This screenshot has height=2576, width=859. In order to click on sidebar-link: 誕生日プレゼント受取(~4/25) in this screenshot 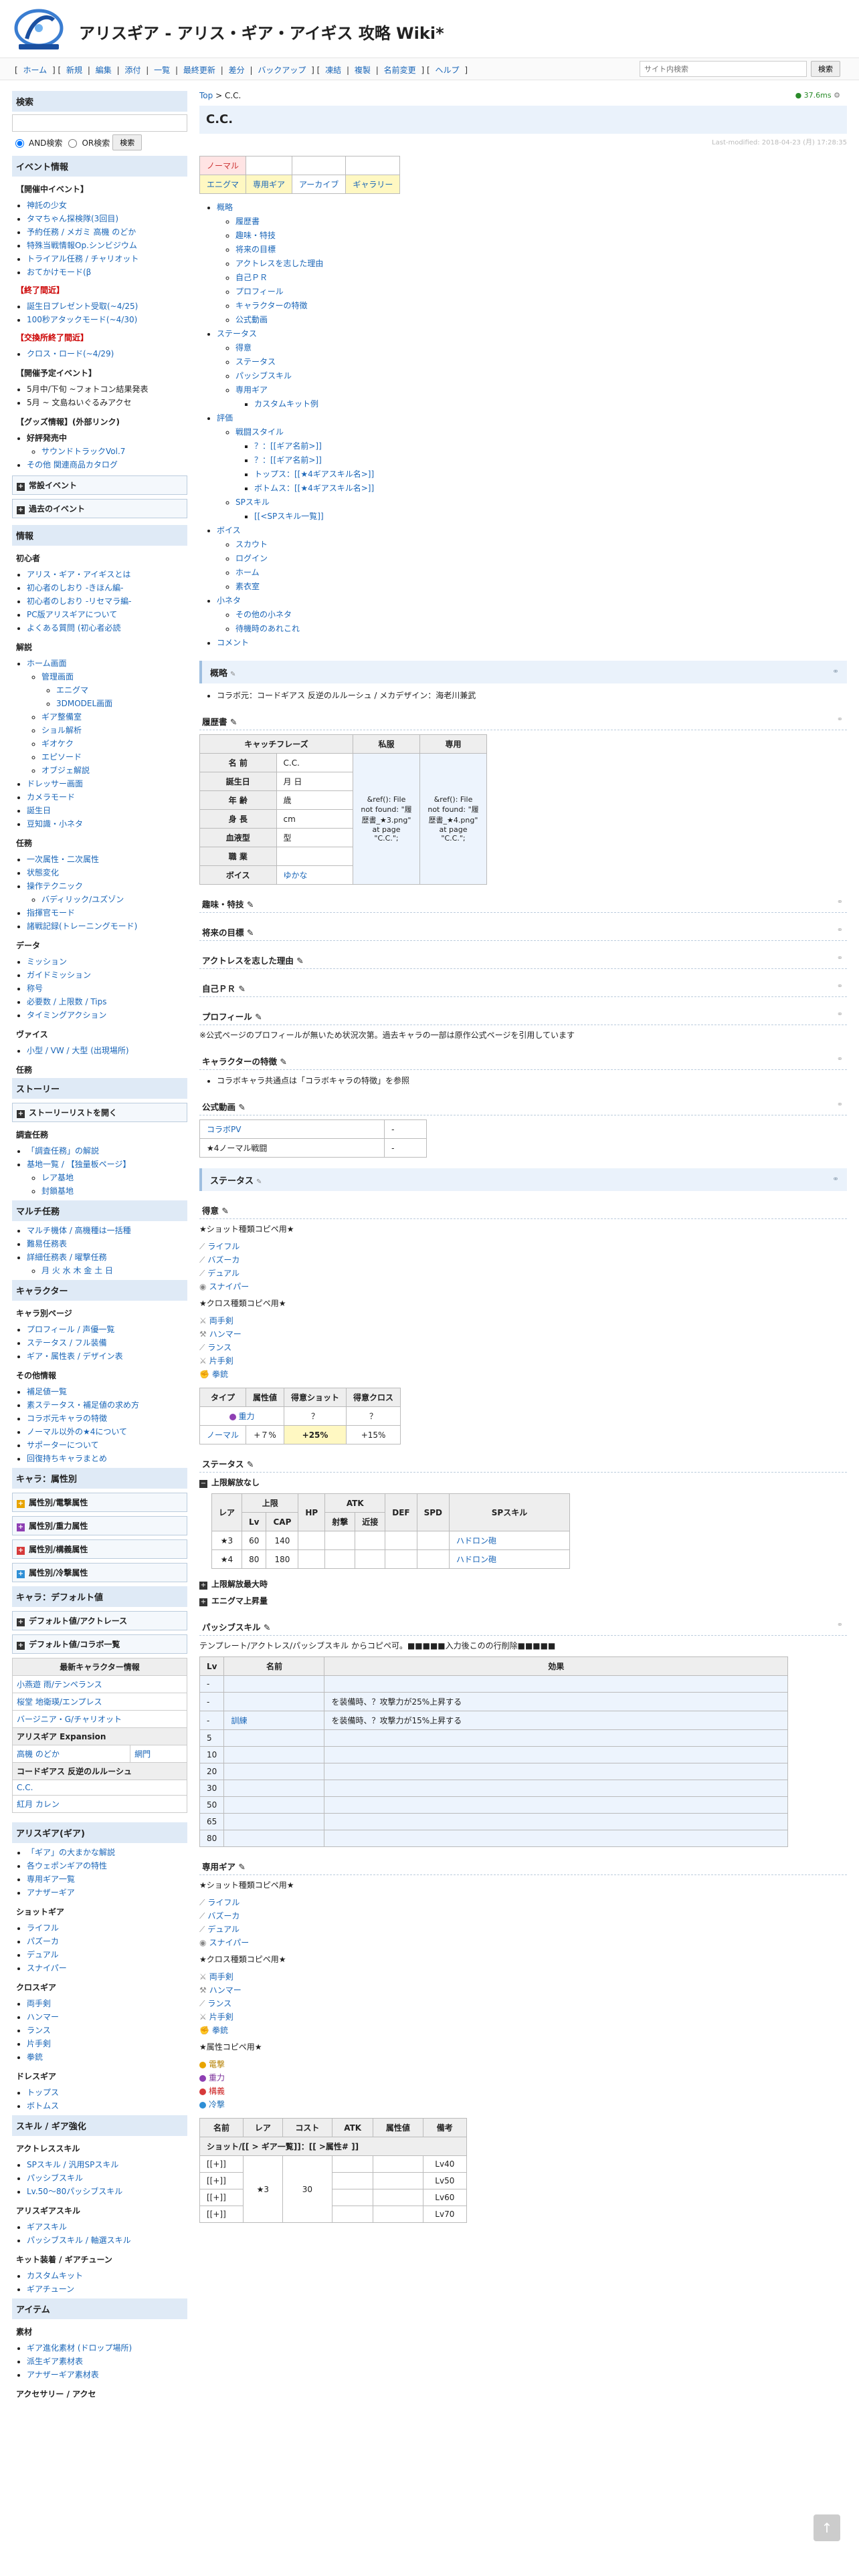, I will do `click(82, 306)`.